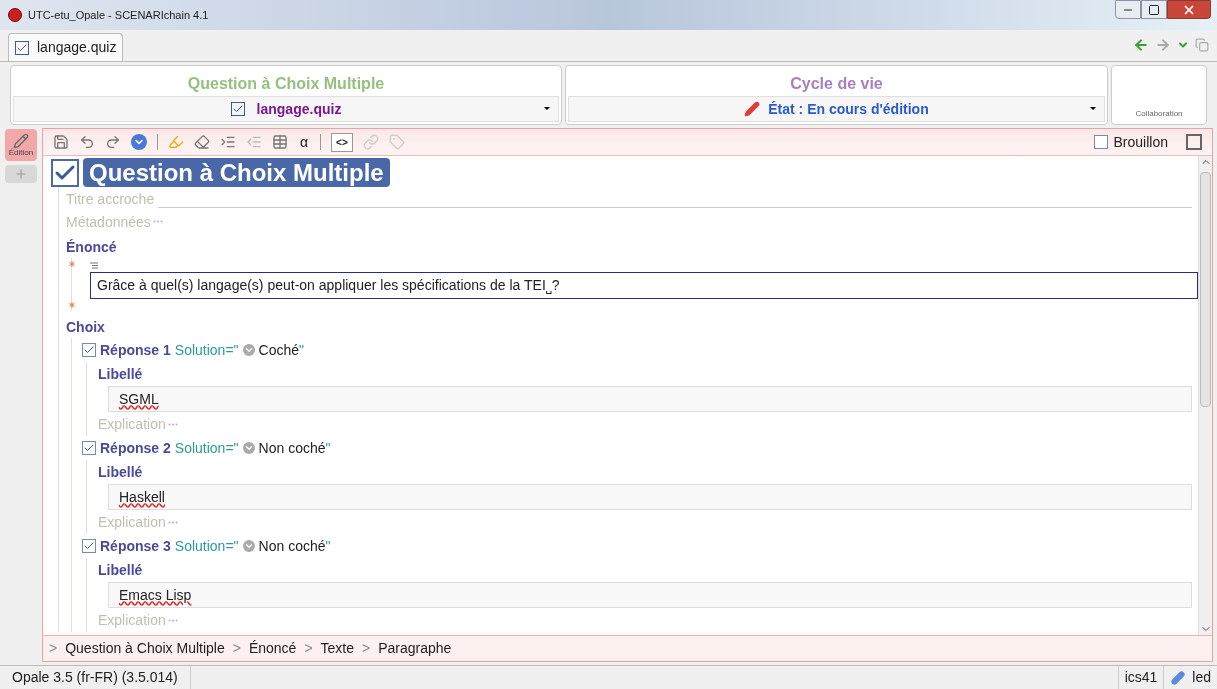  Describe the element at coordinates (650, 497) in the screenshot. I see `answer-field: Haskell` at that location.